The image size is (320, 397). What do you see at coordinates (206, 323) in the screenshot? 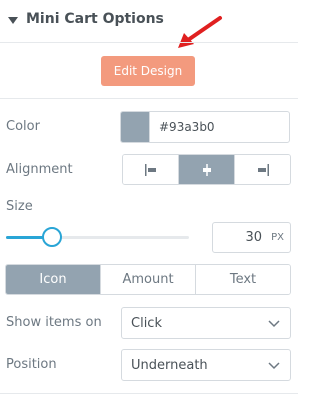
I see `show-items-on-select: Click` at bounding box center [206, 323].